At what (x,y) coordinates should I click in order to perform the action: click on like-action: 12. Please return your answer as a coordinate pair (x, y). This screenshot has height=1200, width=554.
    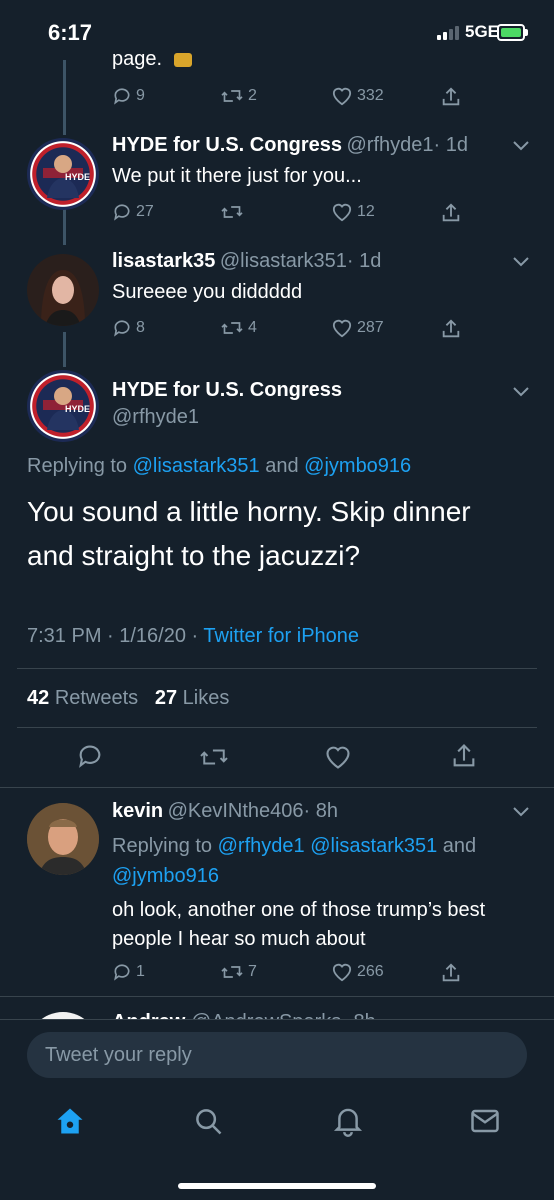
    Looking at the image, I should click on (353, 212).